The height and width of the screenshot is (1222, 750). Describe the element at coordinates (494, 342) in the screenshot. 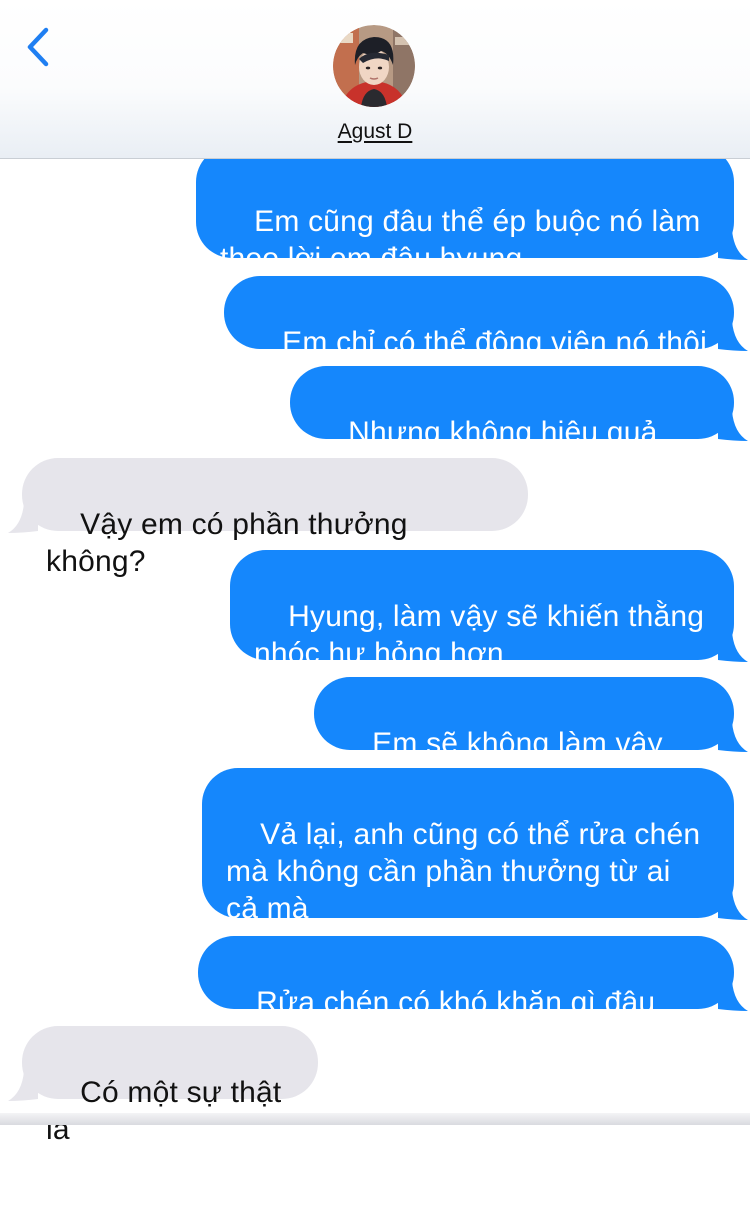

I see `message-text: Em chỉ có thể động viên nó thôi` at that location.